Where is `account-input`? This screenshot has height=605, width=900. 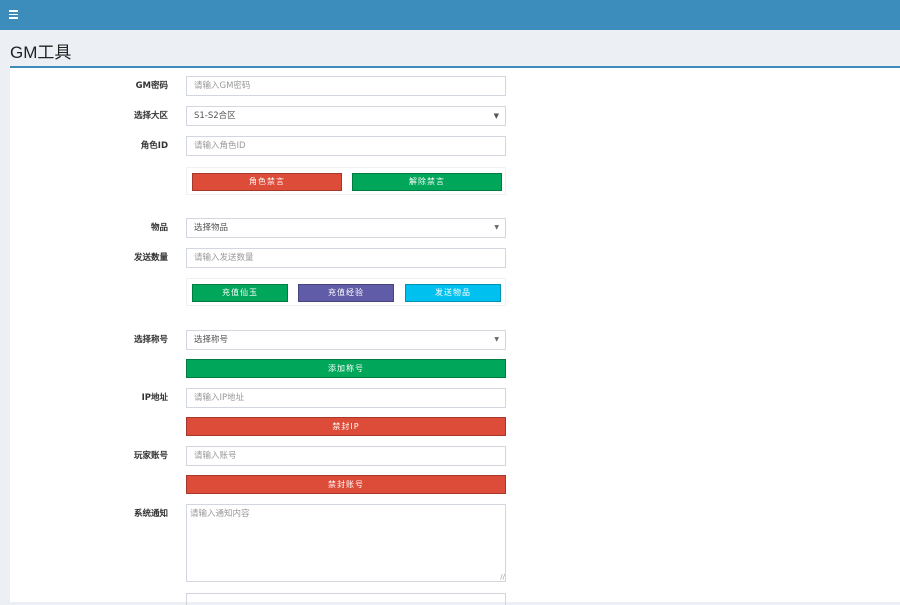
account-input is located at coordinates (346, 456).